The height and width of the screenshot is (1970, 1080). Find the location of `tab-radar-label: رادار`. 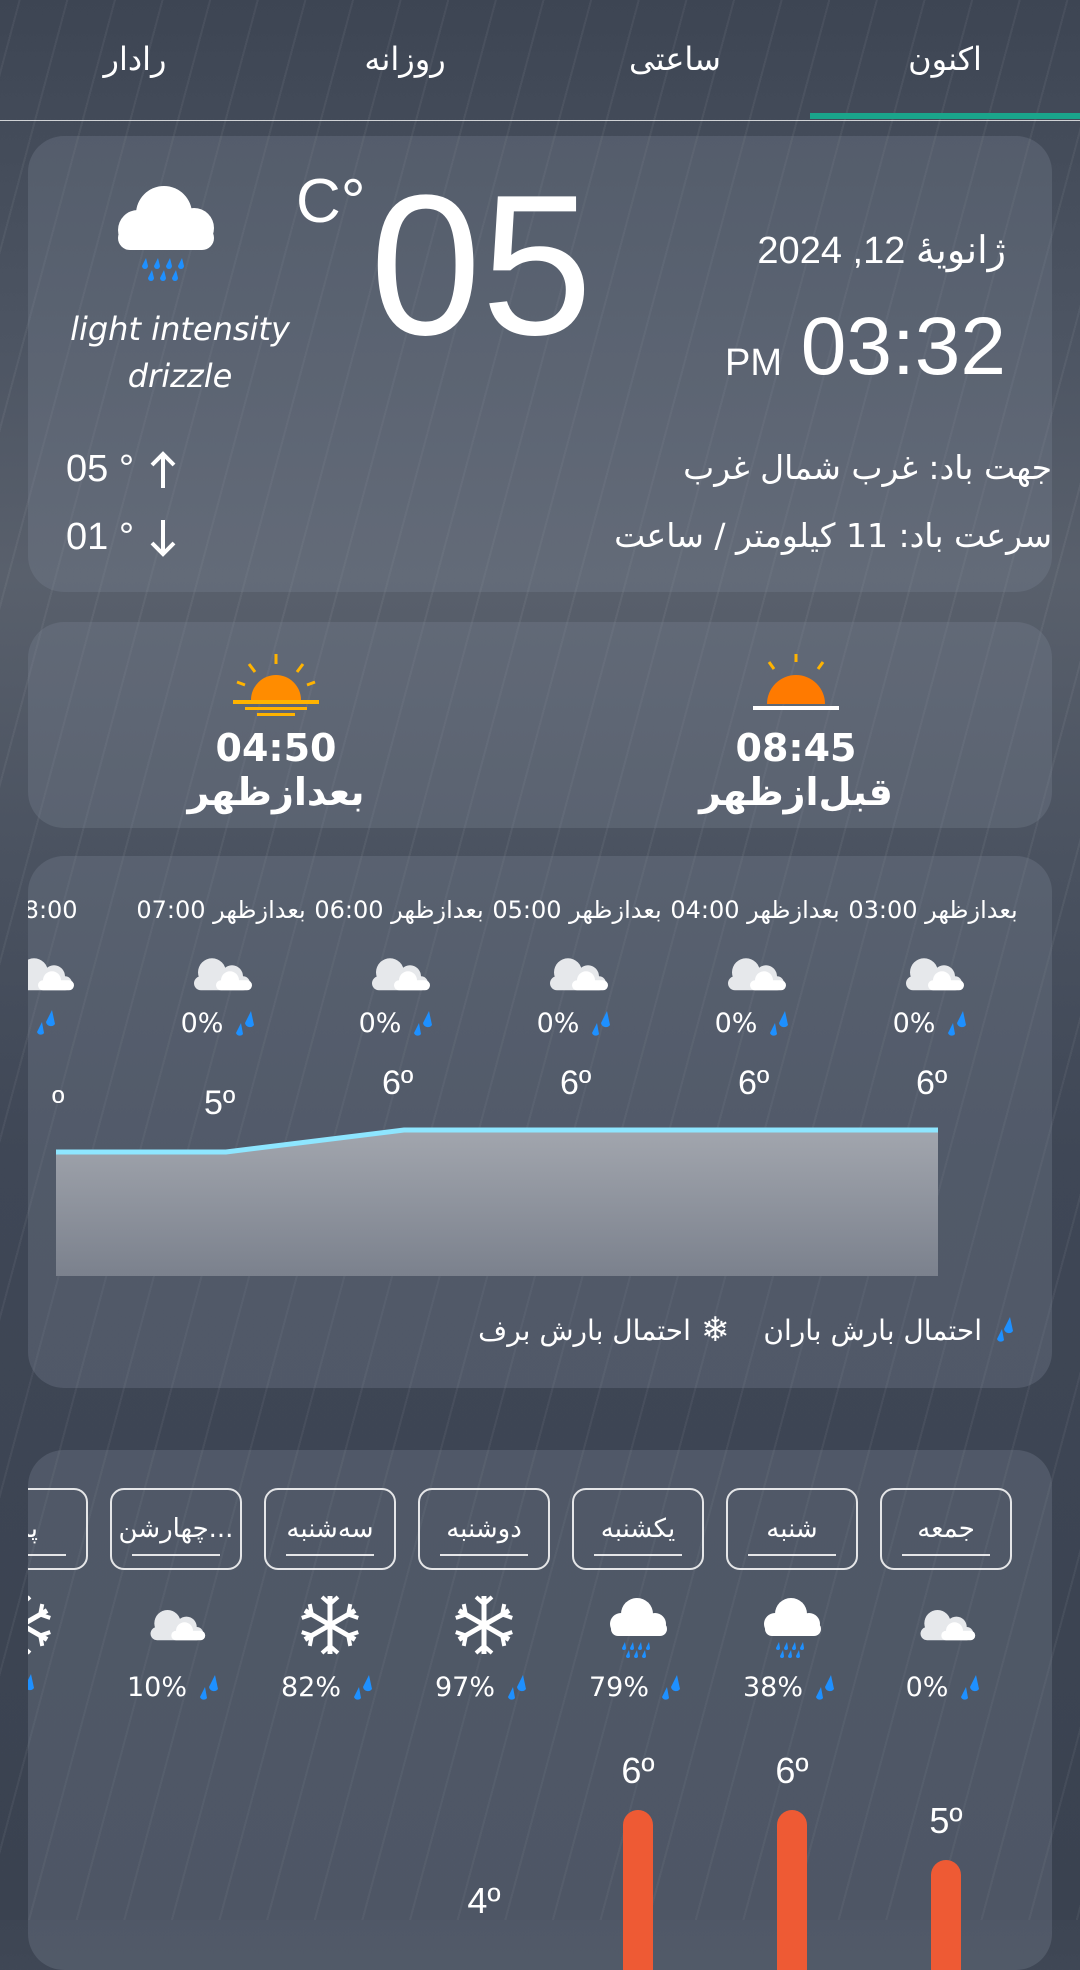

tab-radar-label: رادار is located at coordinates (135, 59).